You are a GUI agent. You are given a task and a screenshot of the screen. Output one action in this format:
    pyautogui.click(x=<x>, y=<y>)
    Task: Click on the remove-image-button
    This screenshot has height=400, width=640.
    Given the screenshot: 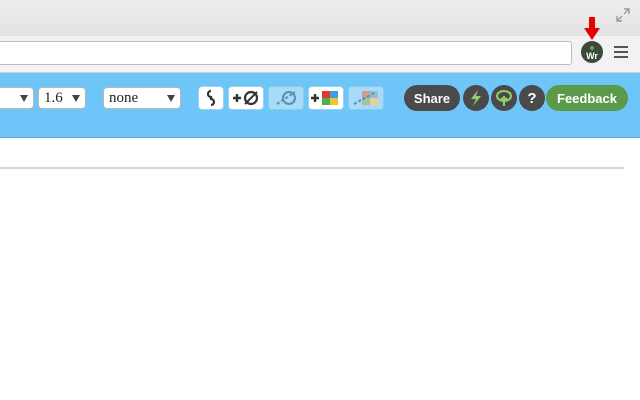 What is the action you would take?
    pyautogui.click(x=366, y=98)
    